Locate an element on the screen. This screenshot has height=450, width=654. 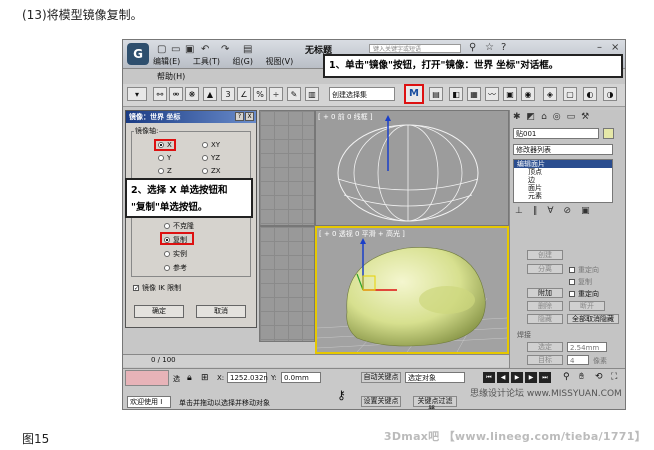
weld-selected-button: 选定 is located at coordinates (545, 347).